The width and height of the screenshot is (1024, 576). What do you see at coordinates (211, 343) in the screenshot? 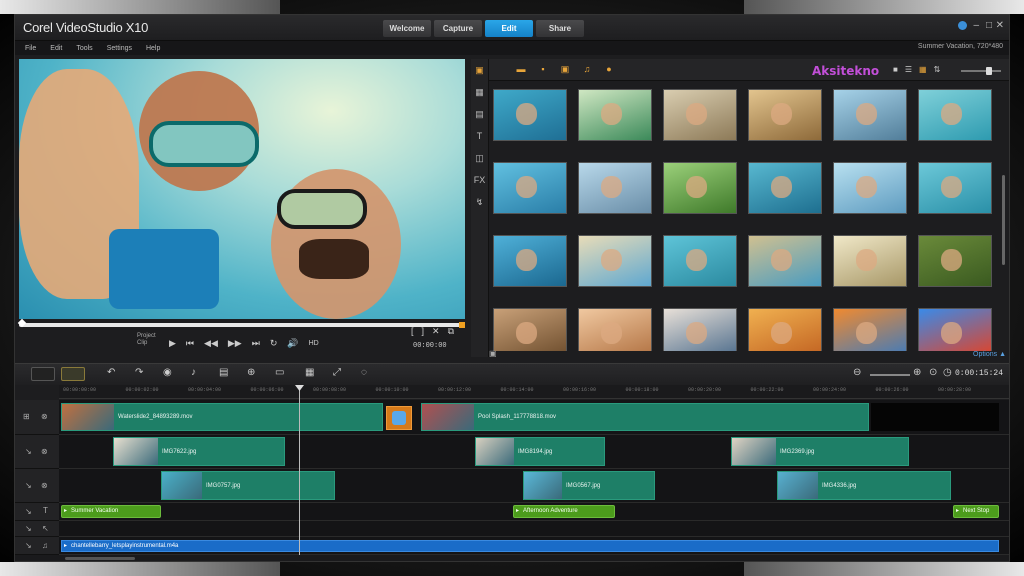
I see `previous-frame-icon: ◀◀` at bounding box center [211, 343].